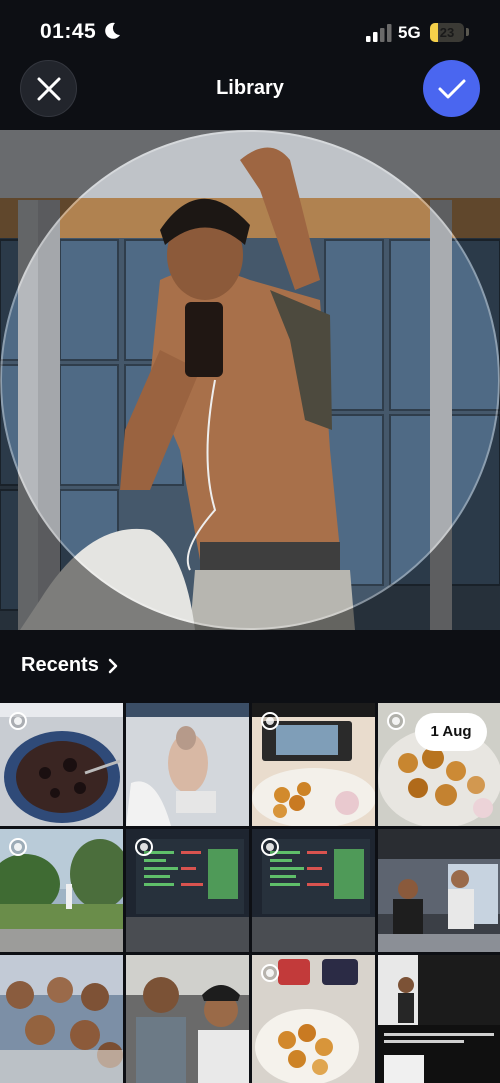  I want to click on battery-icon: 23, so click(447, 32).